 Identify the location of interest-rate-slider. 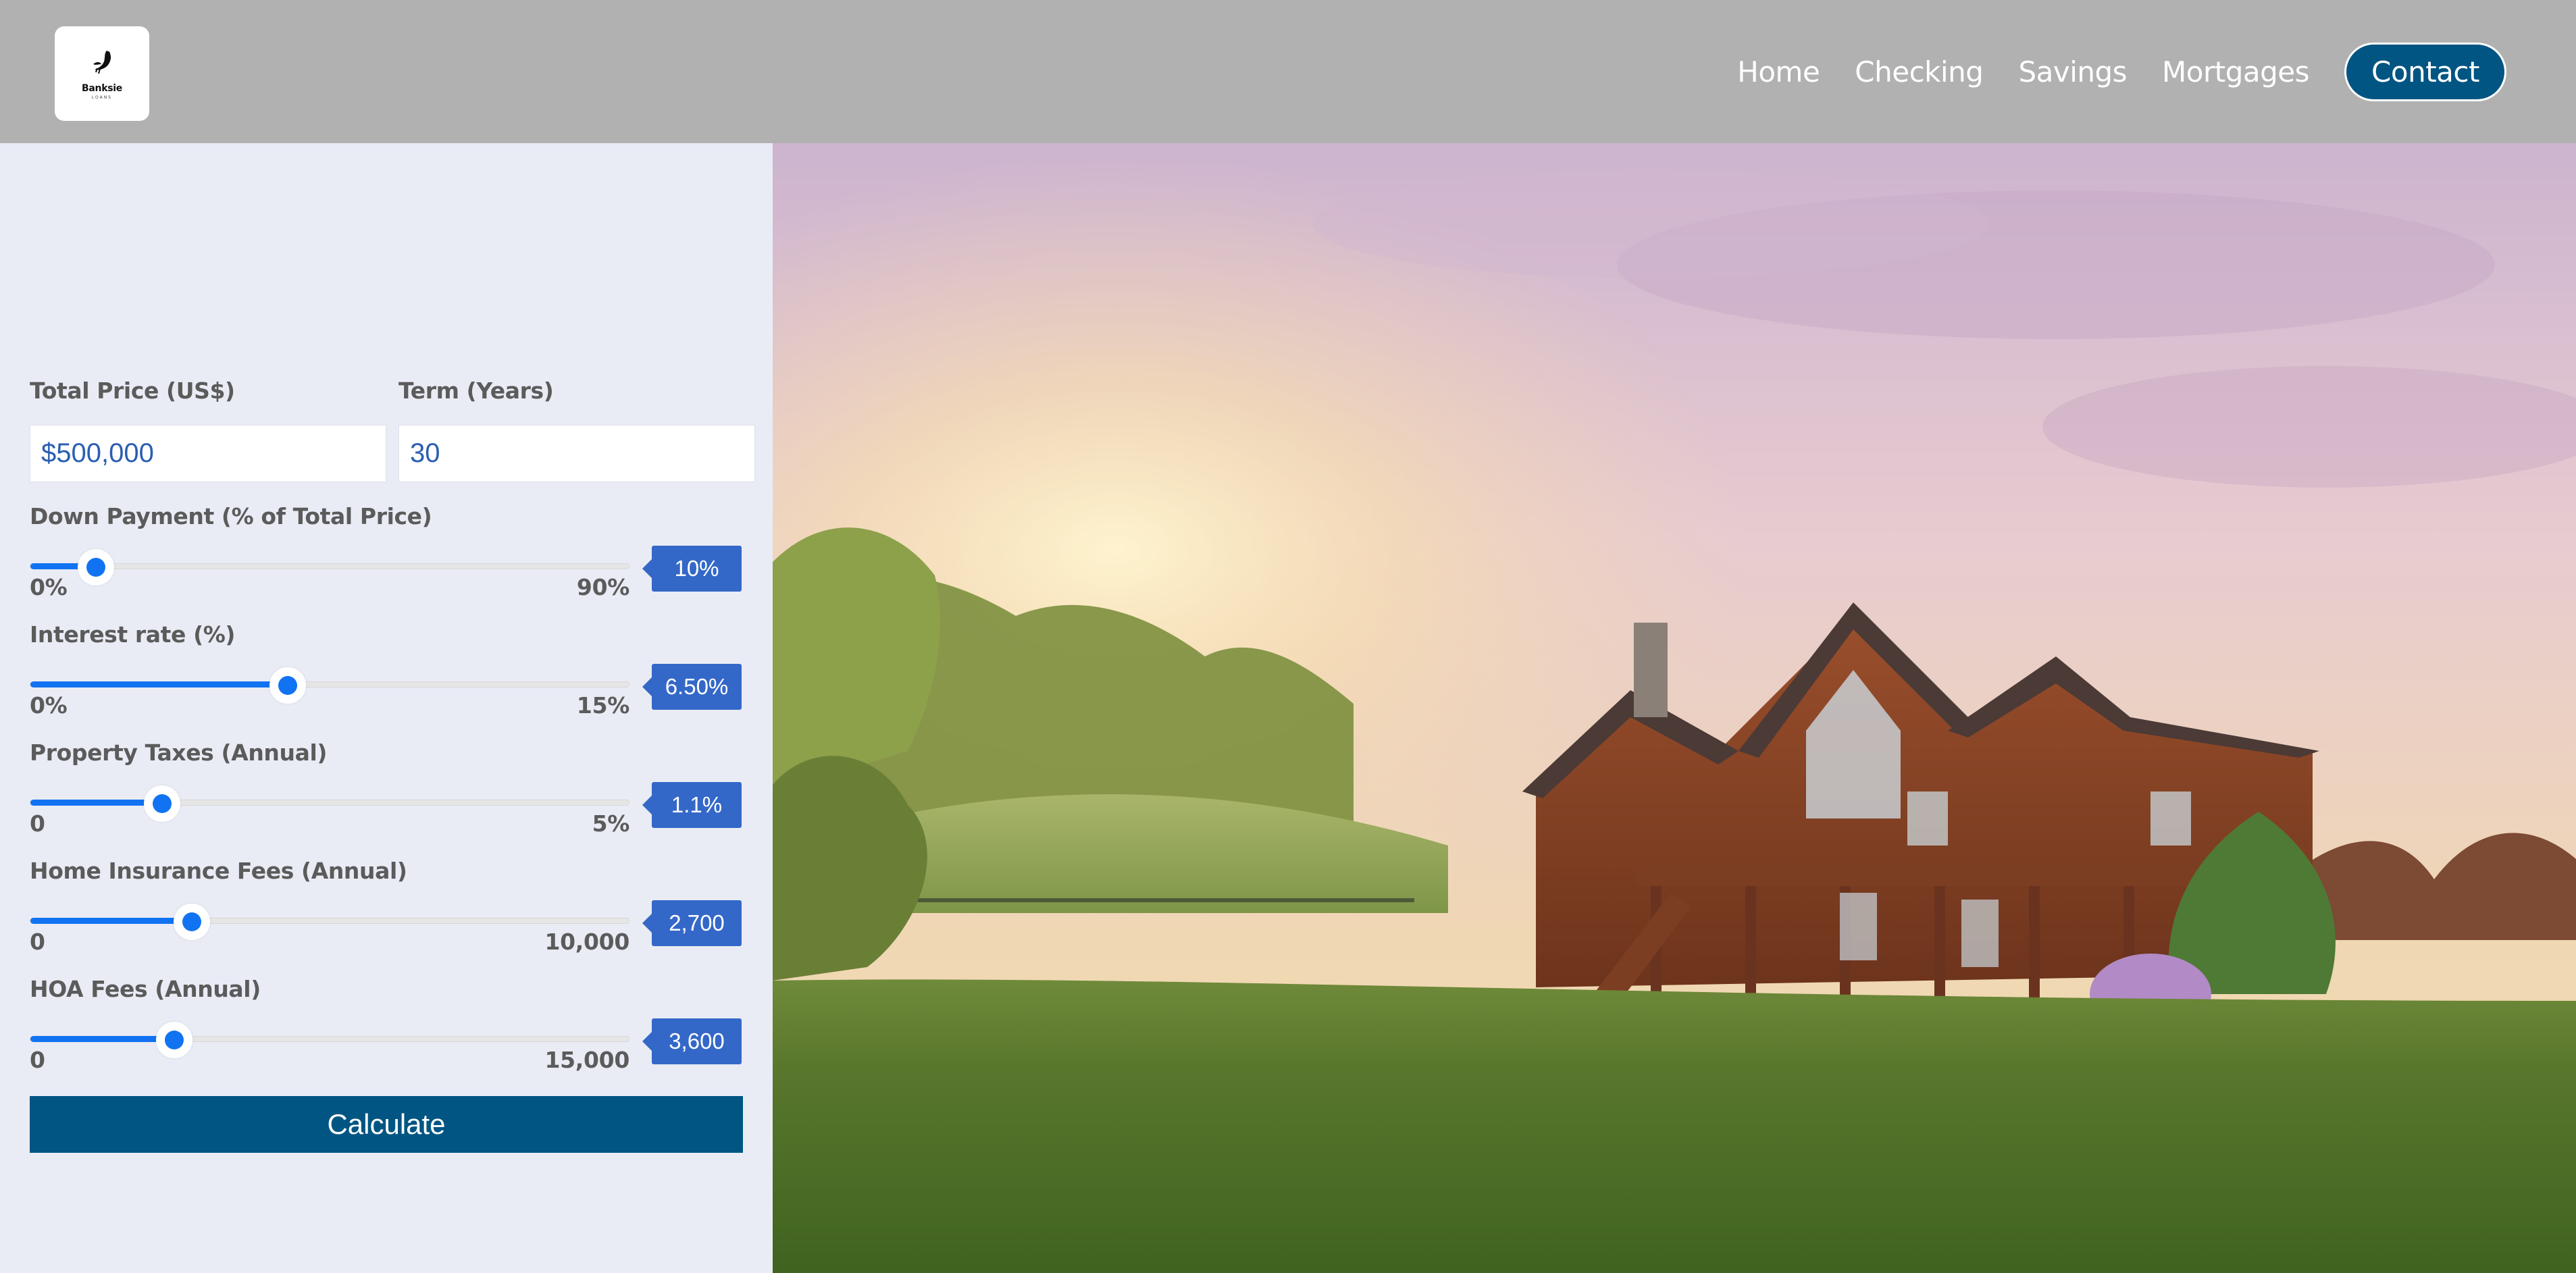
(329, 685).